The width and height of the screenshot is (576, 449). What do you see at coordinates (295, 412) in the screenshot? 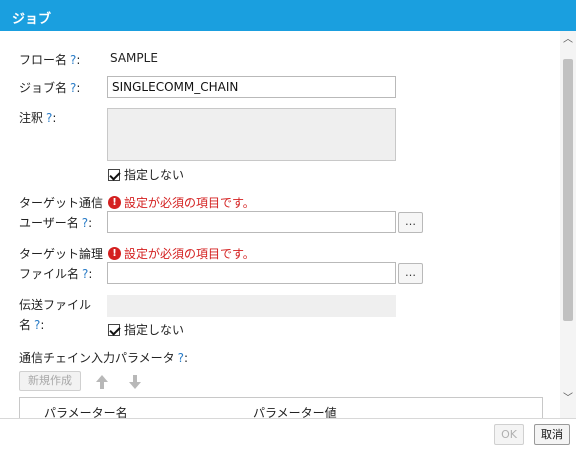
I see `param-value-column-header: パラメーター値` at bounding box center [295, 412].